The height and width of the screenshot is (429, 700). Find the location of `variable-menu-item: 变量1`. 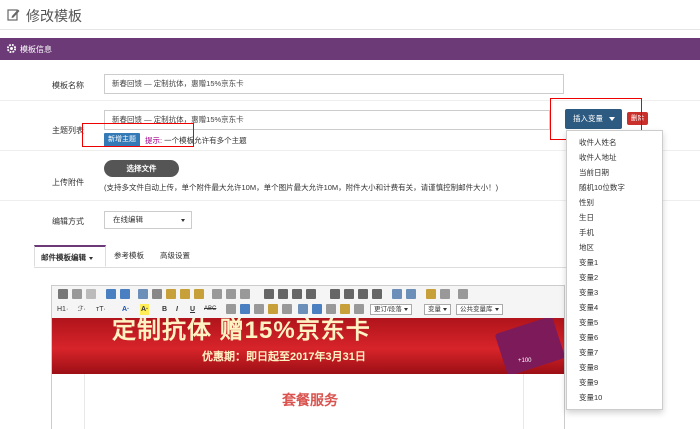

variable-menu-item: 变量1 is located at coordinates (614, 262).